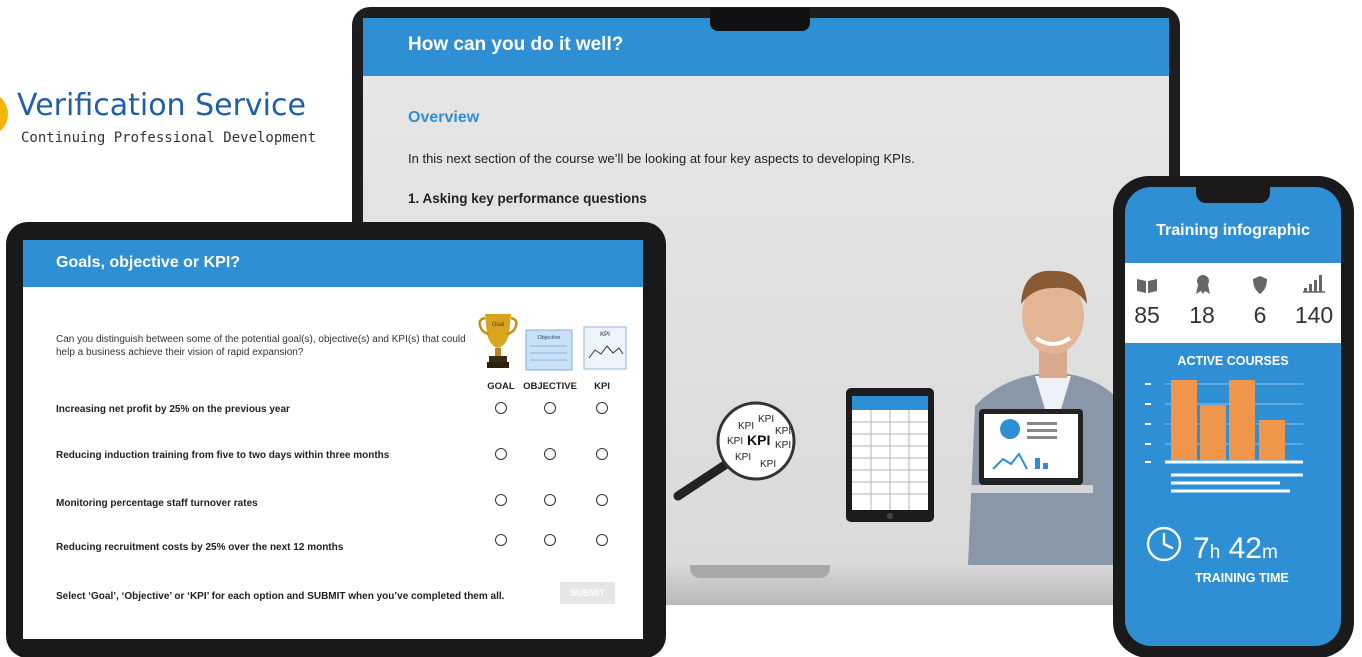  I want to click on radio-objective-row2, so click(550, 454).